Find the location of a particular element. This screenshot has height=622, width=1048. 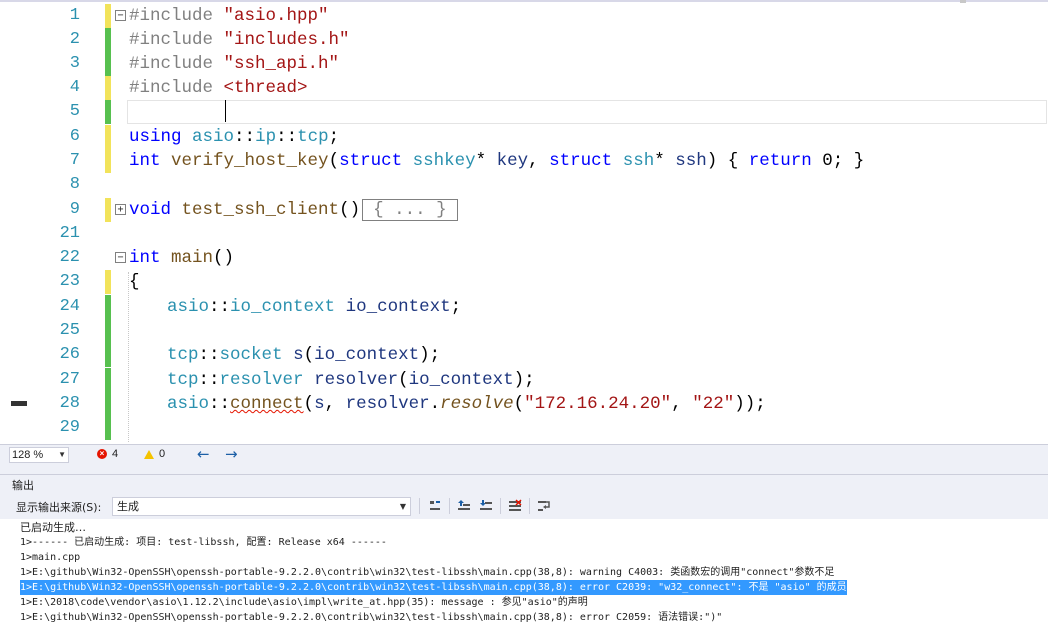

code-line: 3 #include "ssh_api.h" is located at coordinates (524, 64).